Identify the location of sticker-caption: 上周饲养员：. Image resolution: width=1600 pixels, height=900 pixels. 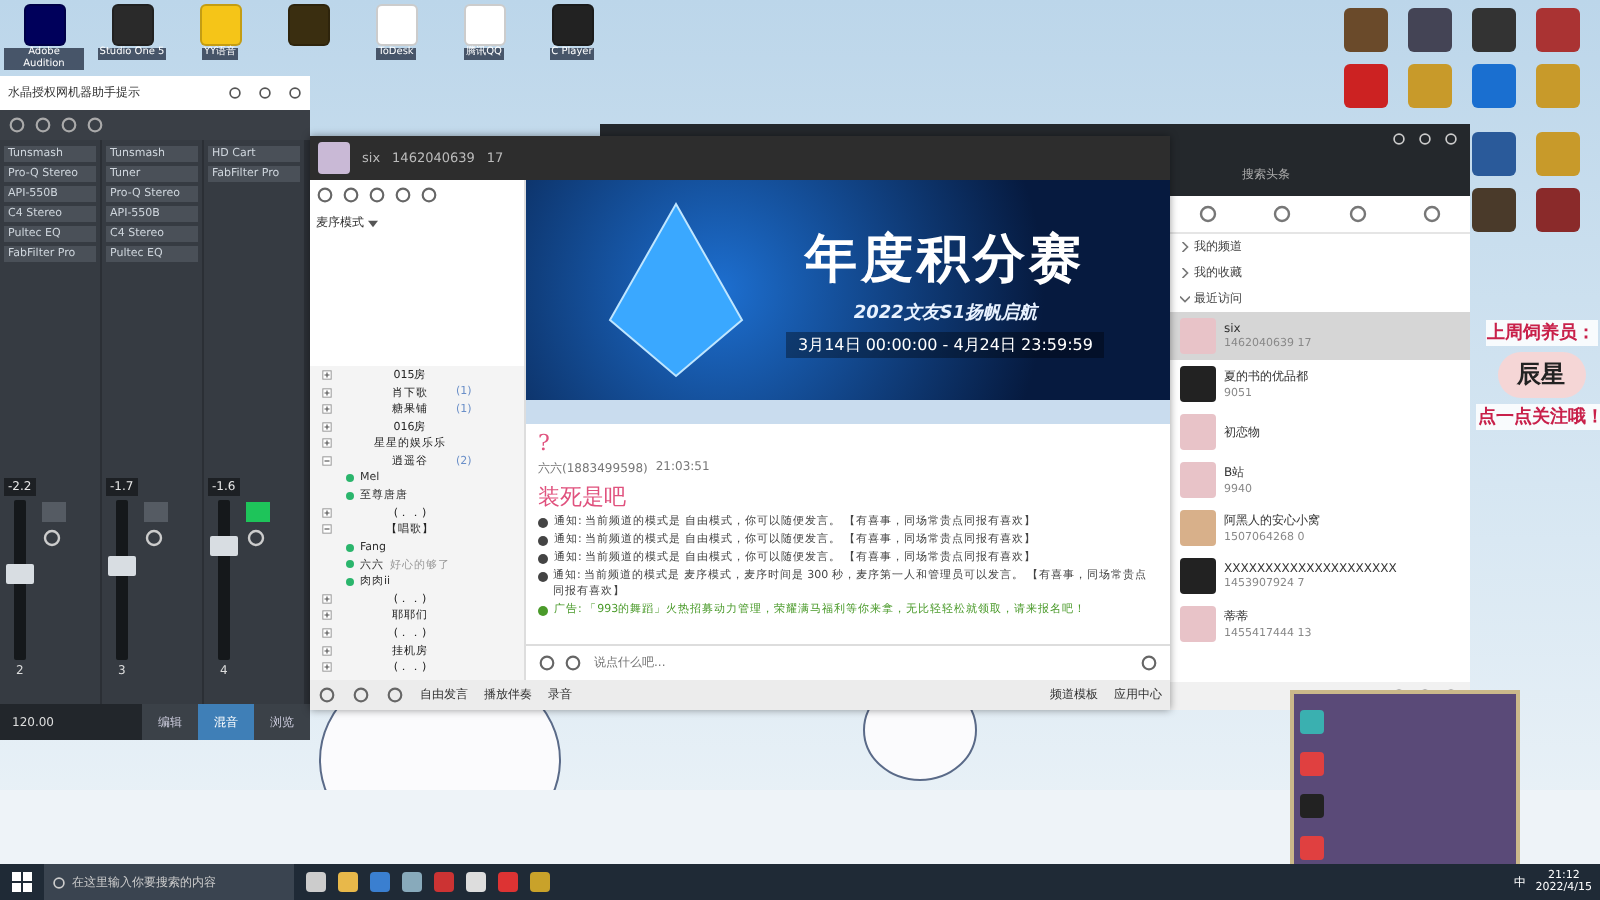
(1541, 333).